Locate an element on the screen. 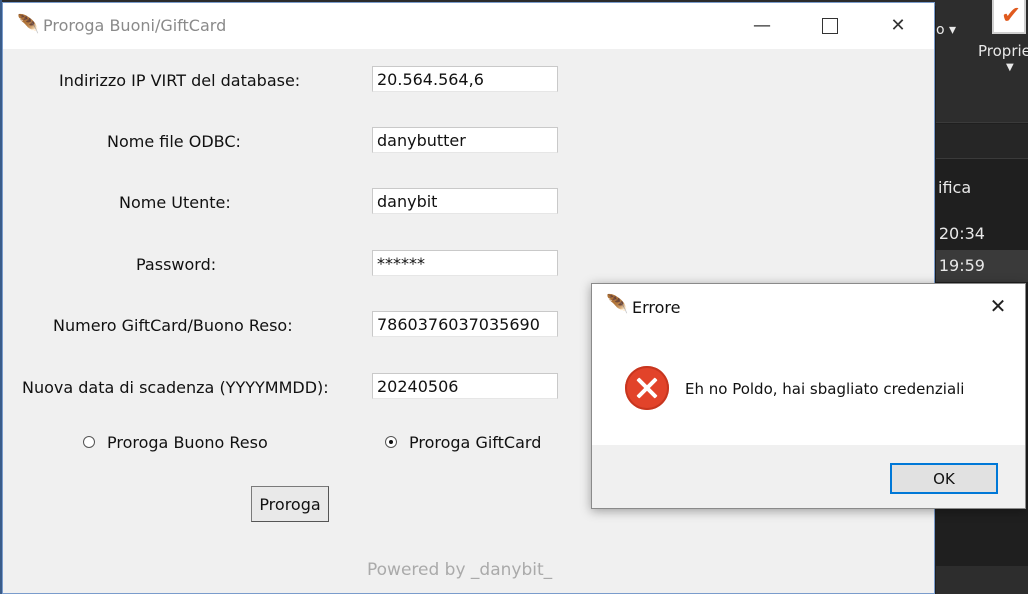  ip-address-label: Indirizzo IP VIRT del database: is located at coordinates (180, 80).